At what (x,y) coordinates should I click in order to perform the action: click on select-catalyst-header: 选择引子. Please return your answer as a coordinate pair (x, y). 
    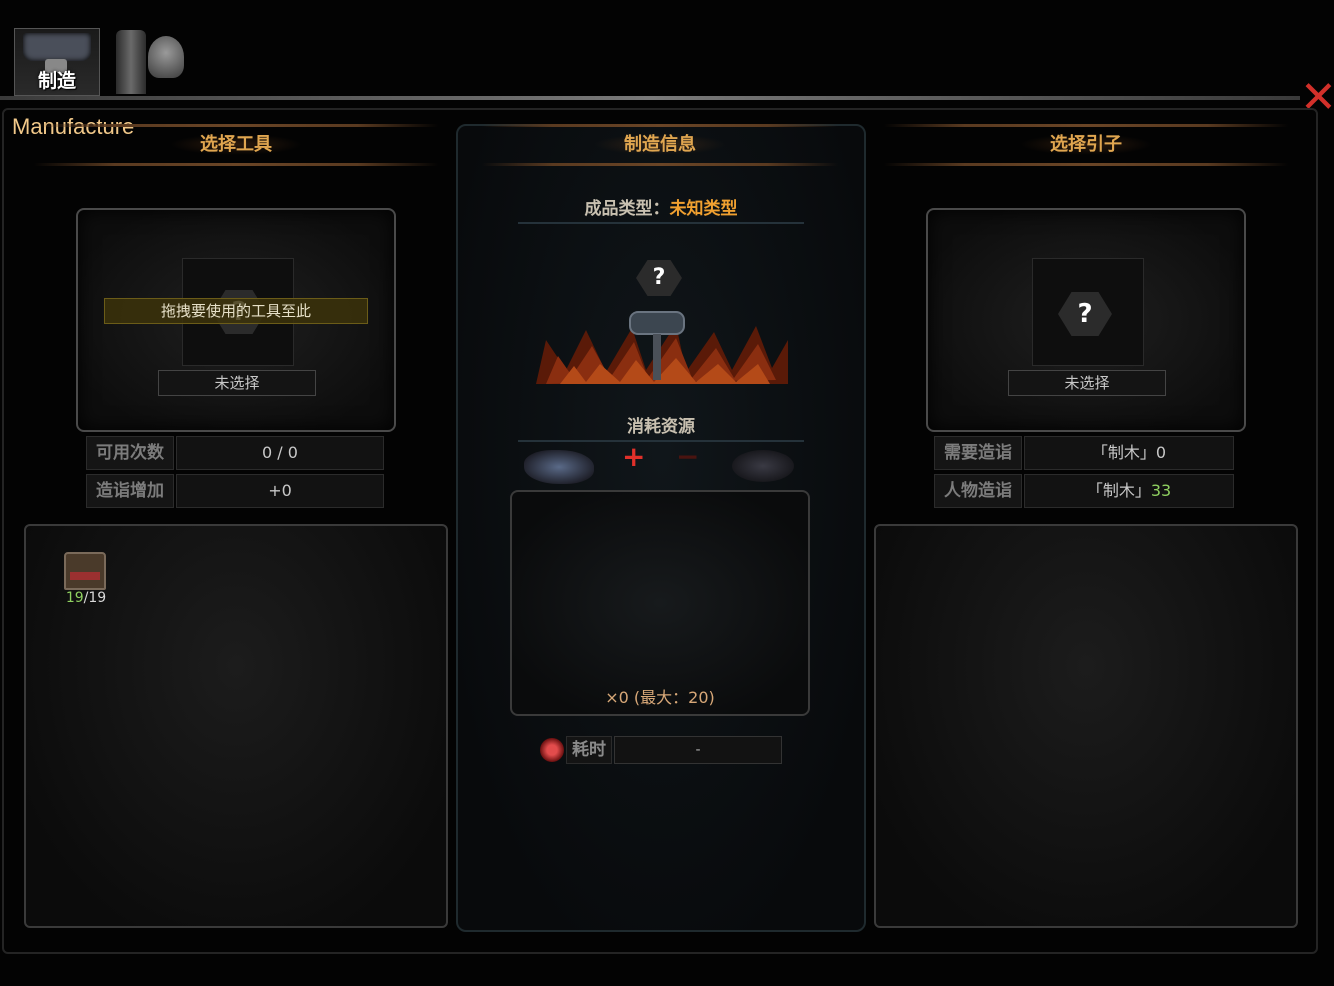
    Looking at the image, I should click on (1086, 145).